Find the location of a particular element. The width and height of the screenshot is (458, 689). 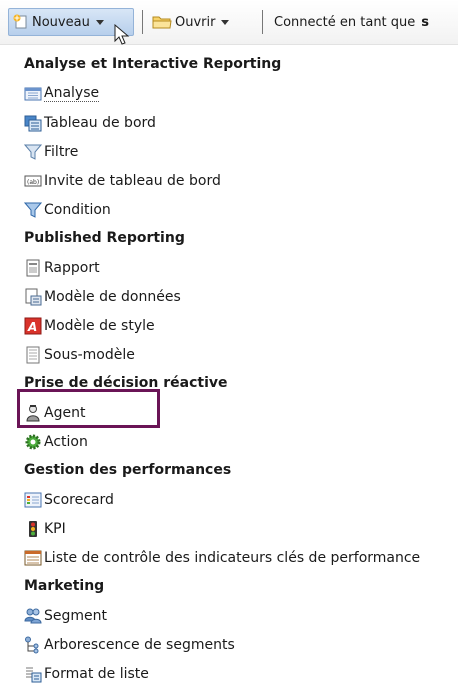

menu-item-label: Agent is located at coordinates (65, 412).